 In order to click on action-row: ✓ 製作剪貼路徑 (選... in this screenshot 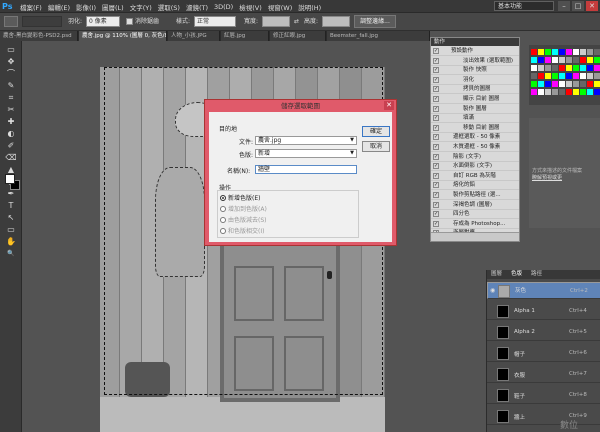, I will do `click(475, 195)`.